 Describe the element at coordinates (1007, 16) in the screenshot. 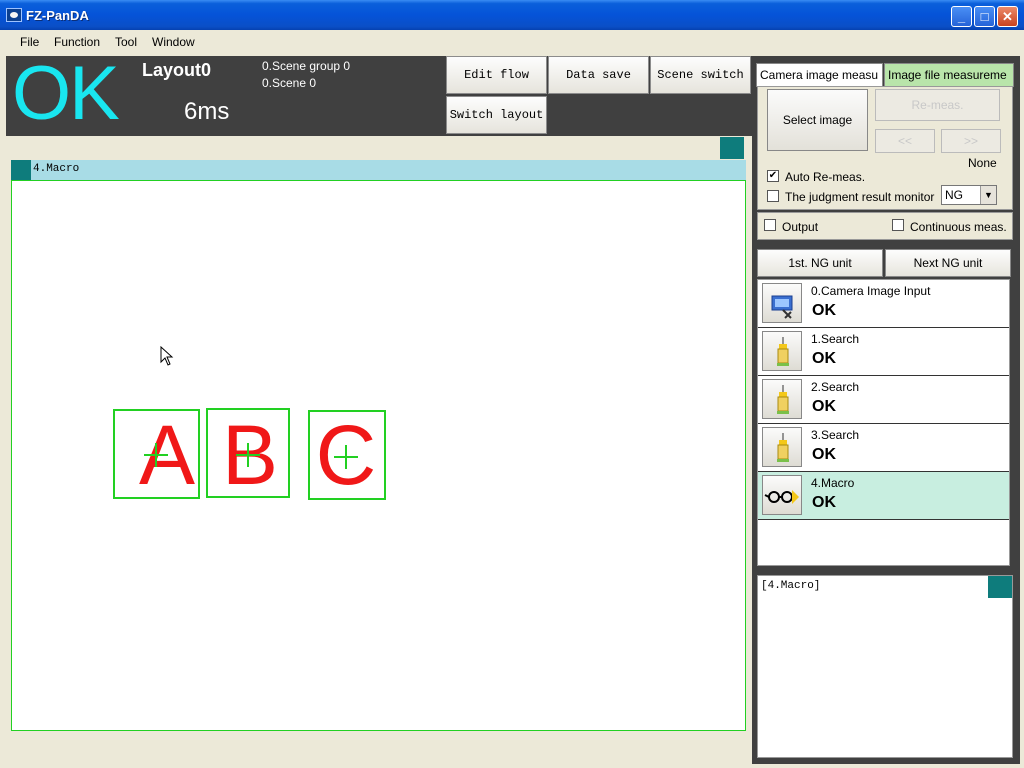

I see `close-button: ✕` at that location.